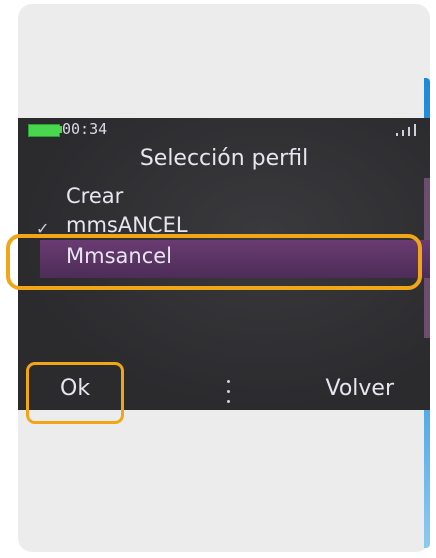  What do you see at coordinates (224, 129) in the screenshot?
I see `status-bar: 00:34` at bounding box center [224, 129].